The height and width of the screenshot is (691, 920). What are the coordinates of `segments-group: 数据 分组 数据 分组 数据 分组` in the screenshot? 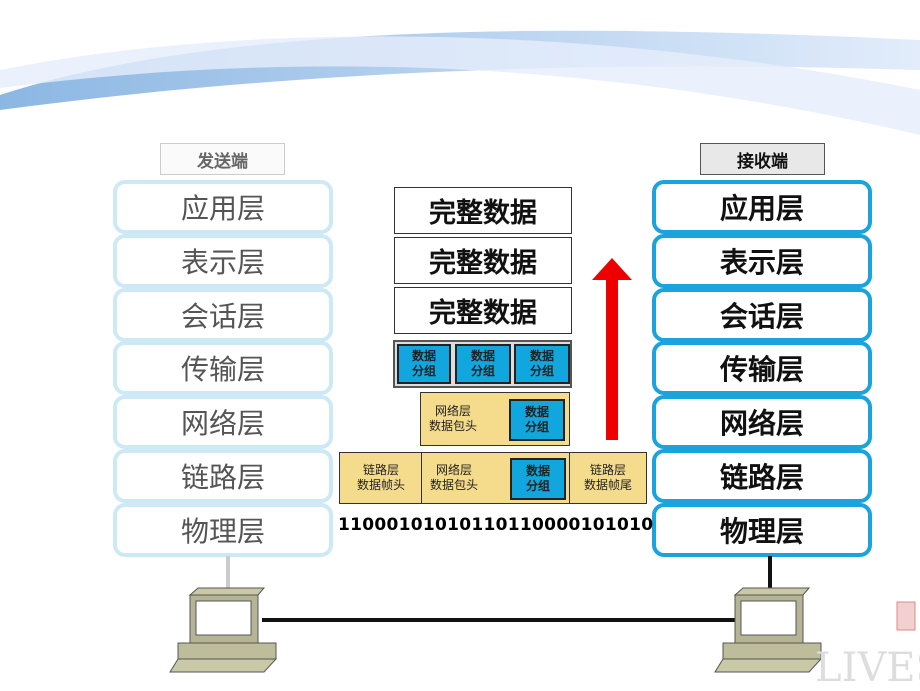 It's located at (482, 364).